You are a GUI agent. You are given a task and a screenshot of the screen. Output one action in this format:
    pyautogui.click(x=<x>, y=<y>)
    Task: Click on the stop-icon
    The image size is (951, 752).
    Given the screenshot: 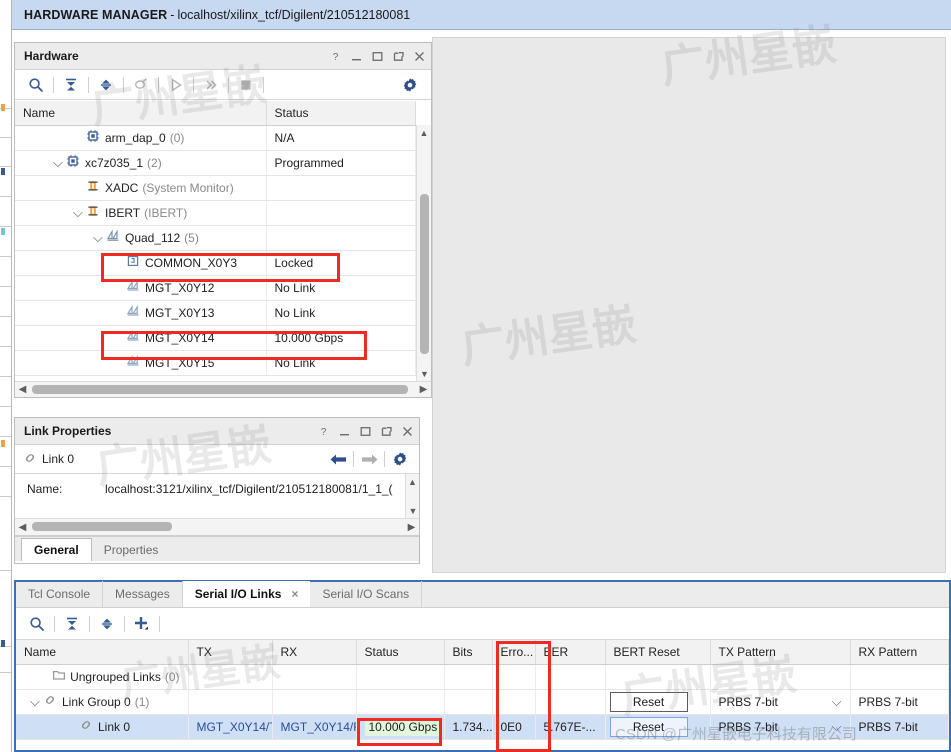 What is the action you would take?
    pyautogui.click(x=246, y=85)
    